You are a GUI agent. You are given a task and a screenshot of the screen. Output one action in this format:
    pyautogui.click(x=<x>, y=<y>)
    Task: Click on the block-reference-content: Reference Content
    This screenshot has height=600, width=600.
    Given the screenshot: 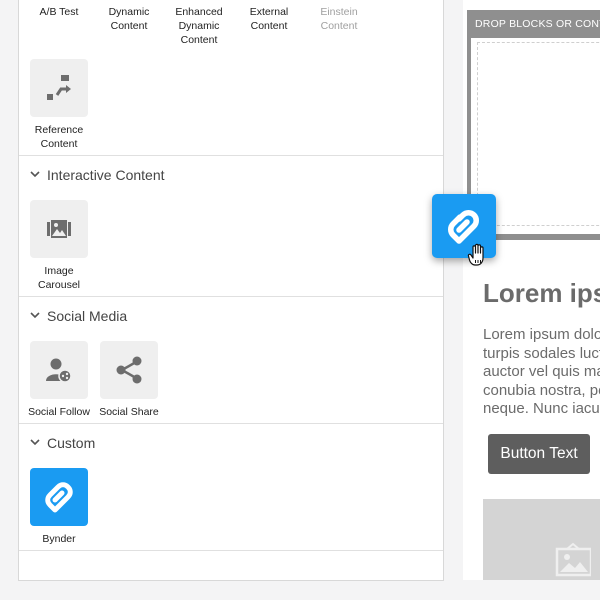 What is the action you would take?
    pyautogui.click(x=59, y=105)
    